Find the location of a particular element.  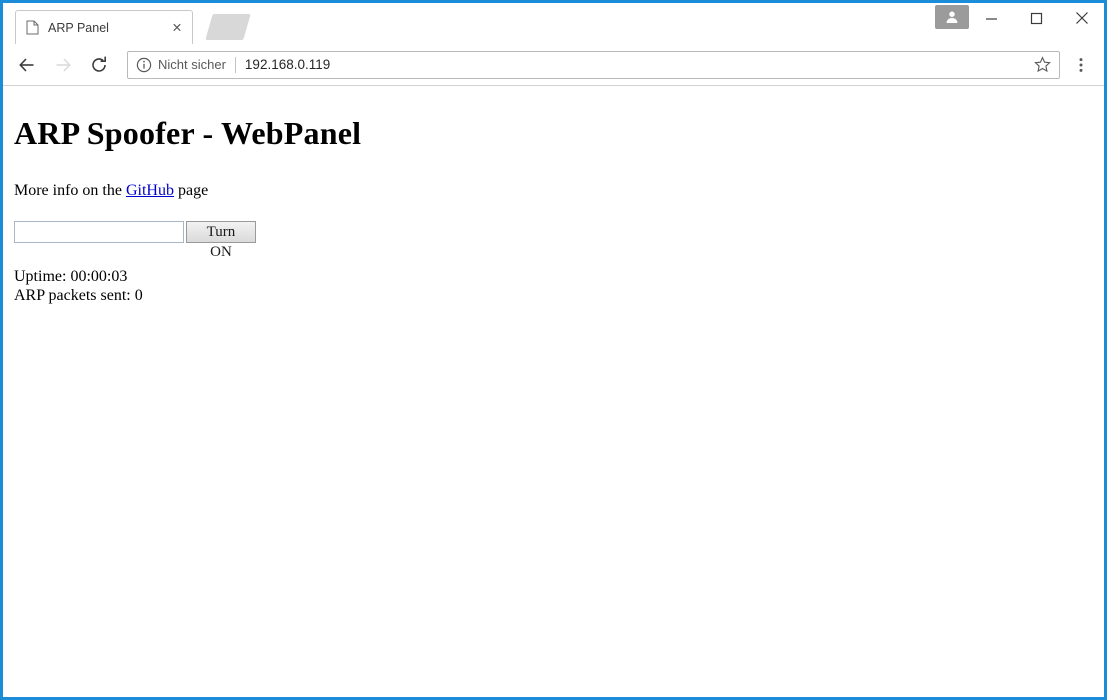

github-link: GitHub is located at coordinates (150, 190).